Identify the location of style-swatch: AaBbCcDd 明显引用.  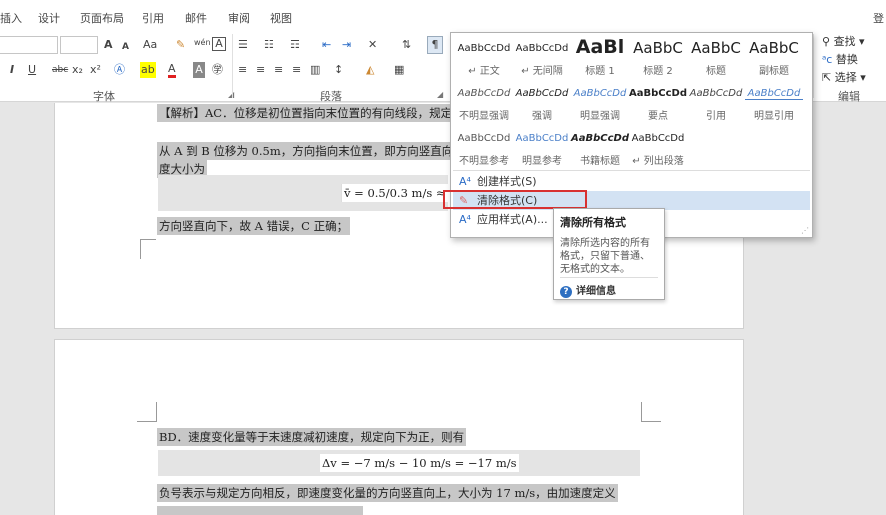
(774, 100).